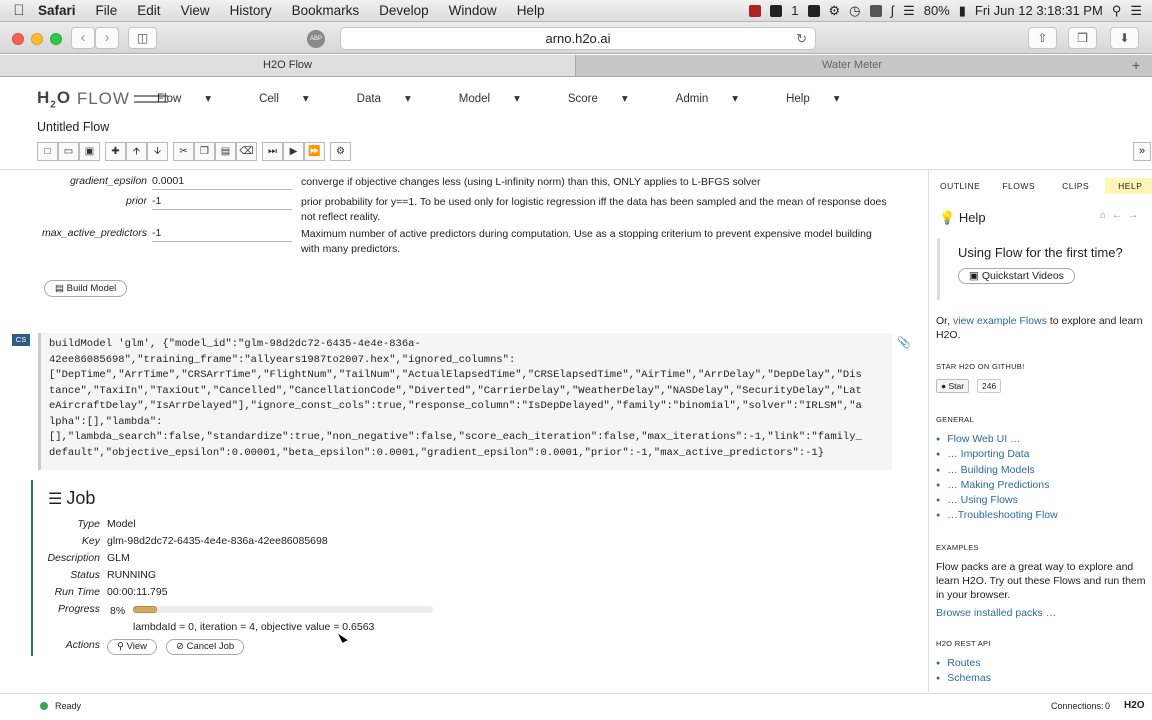 This screenshot has height=720, width=1152. Describe the element at coordinates (396, 98) in the screenshot. I see `menu-data: Data ▾` at that location.